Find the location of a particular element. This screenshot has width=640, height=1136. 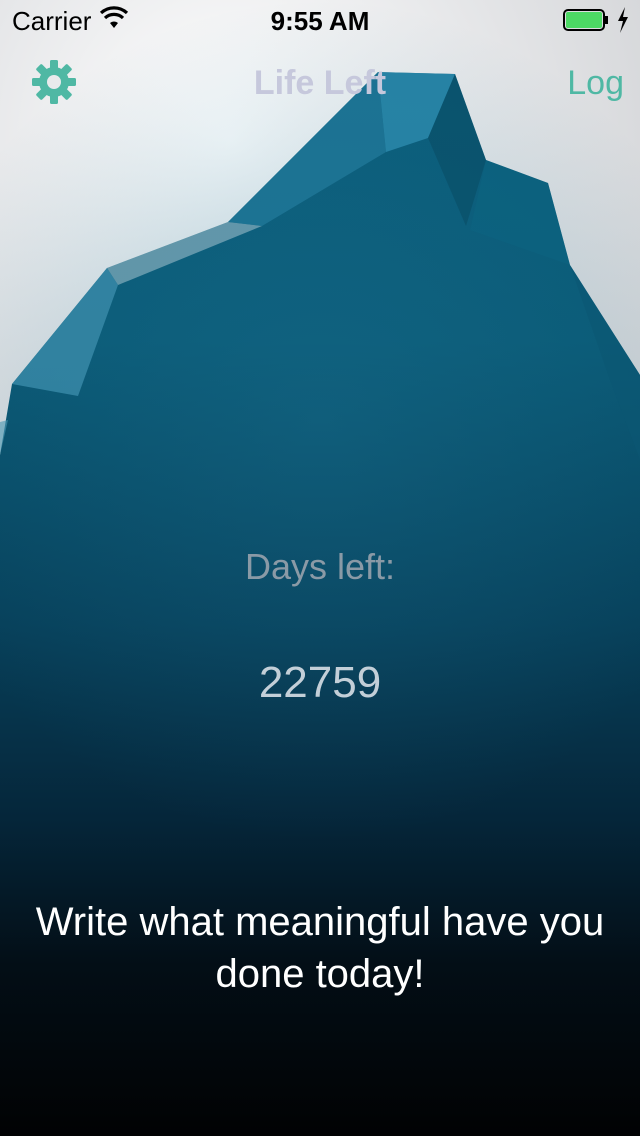

charging-bolt-icon is located at coordinates (623, 20).